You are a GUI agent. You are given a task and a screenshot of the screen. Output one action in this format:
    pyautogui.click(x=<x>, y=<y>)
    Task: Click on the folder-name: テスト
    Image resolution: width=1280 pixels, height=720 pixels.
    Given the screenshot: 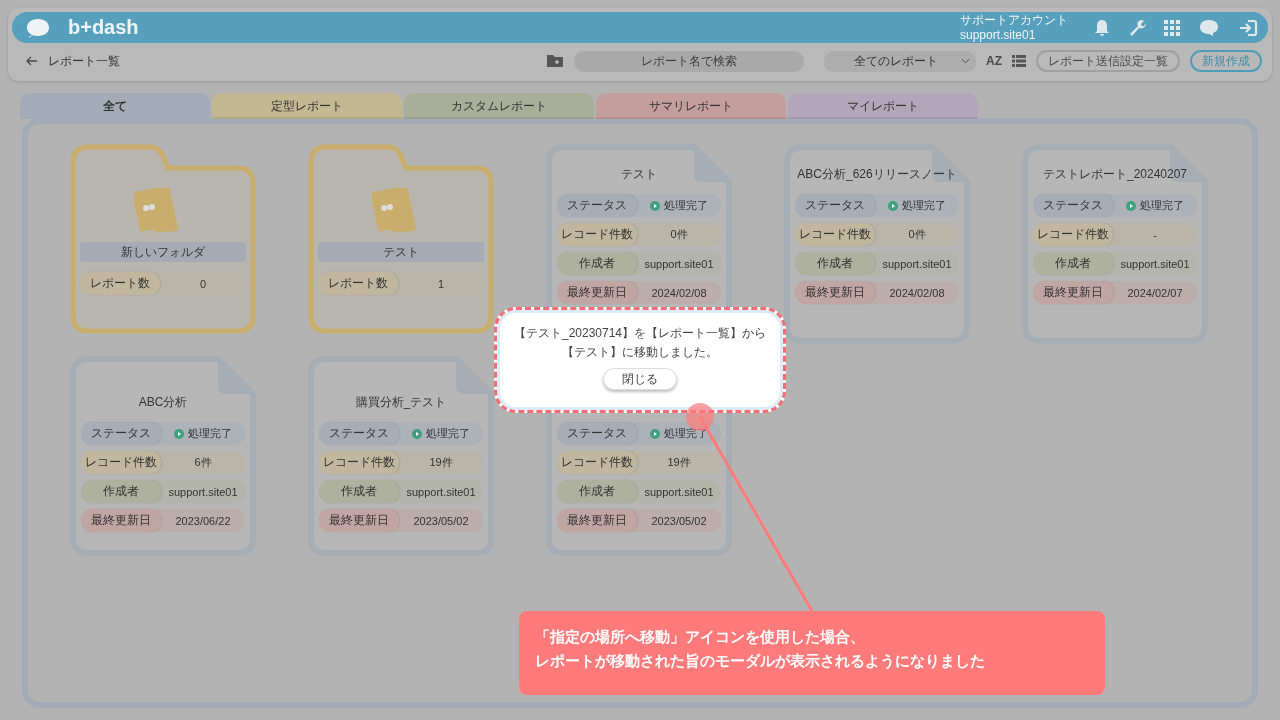 What is the action you would take?
    pyautogui.click(x=401, y=252)
    